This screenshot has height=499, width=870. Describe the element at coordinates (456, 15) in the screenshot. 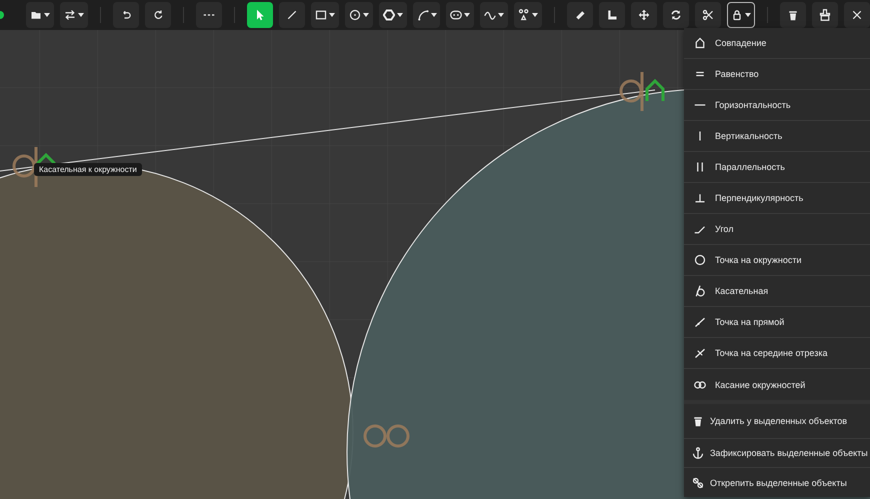

I see `slot-icon` at that location.